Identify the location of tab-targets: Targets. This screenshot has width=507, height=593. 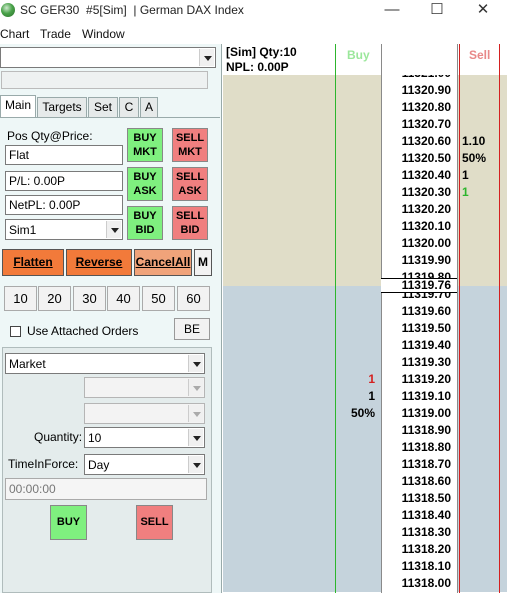
(62, 107).